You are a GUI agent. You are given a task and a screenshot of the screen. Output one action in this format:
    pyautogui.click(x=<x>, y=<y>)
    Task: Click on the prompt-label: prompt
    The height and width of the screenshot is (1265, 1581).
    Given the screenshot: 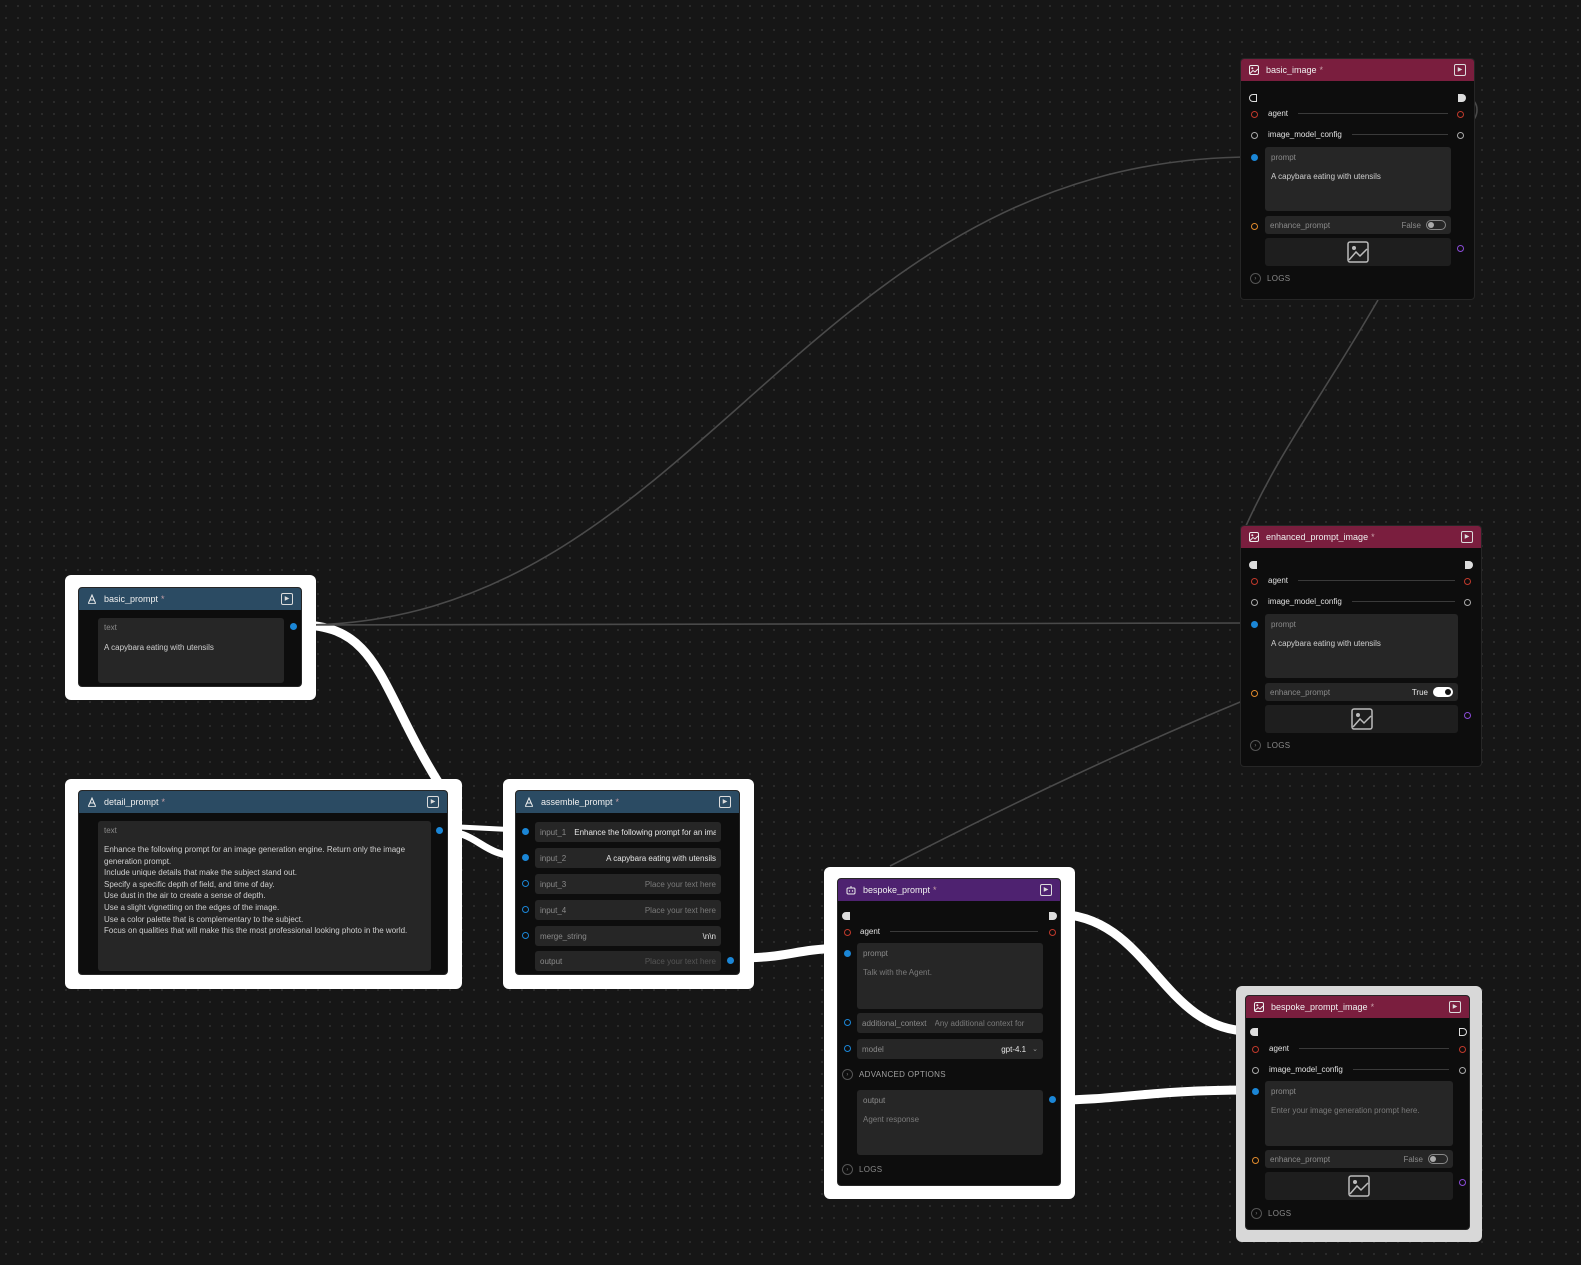 What is the action you would take?
    pyautogui.click(x=1283, y=1091)
    